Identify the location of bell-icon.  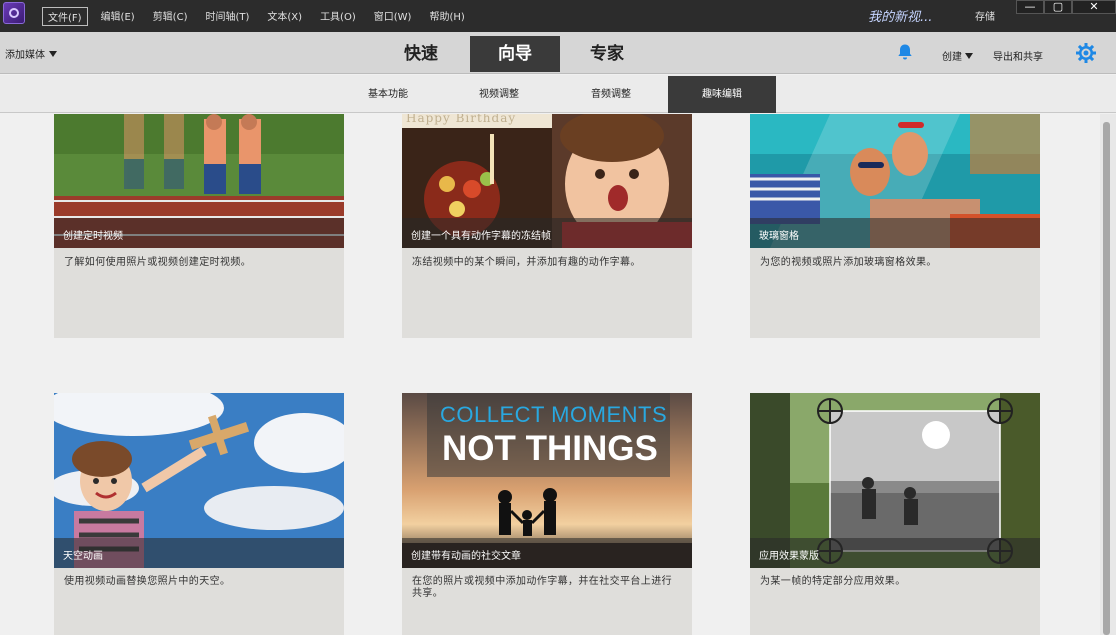
(905, 52).